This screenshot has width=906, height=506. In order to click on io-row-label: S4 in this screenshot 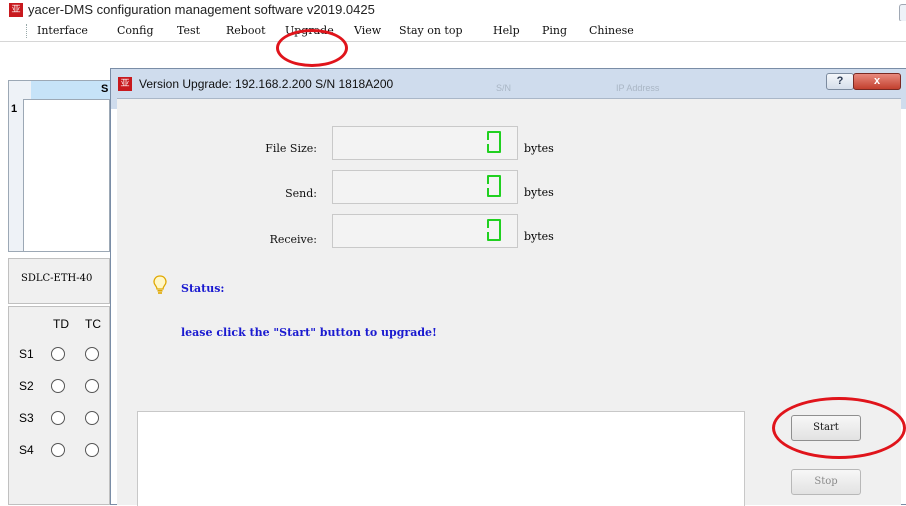, I will do `click(26, 450)`.